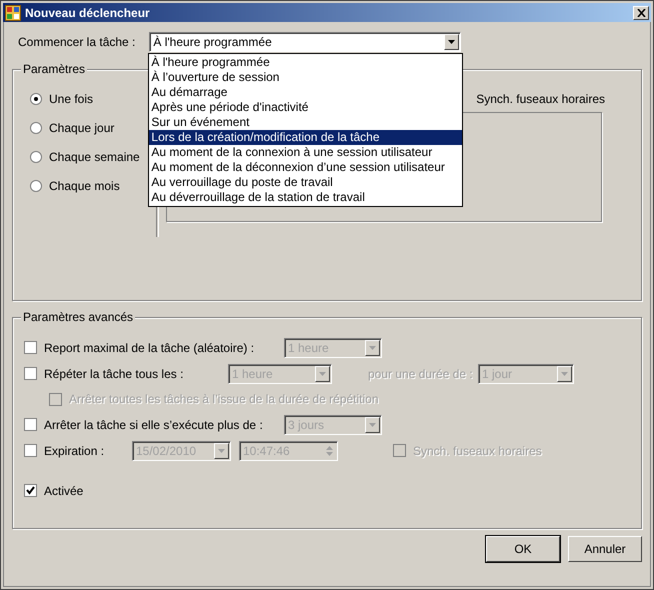 This screenshot has height=590, width=654. What do you see at coordinates (305, 122) in the screenshot?
I see `dropdown-option: Sur un événement` at bounding box center [305, 122].